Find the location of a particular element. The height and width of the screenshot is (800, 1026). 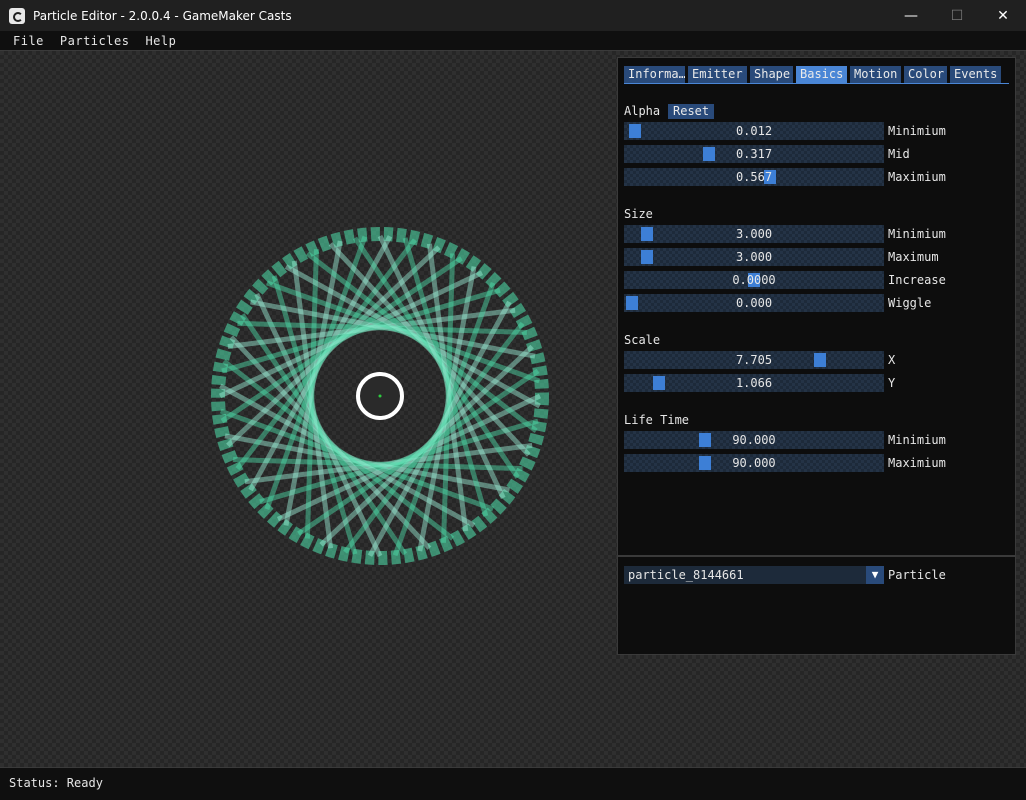

tab-color: Color is located at coordinates (925, 74).